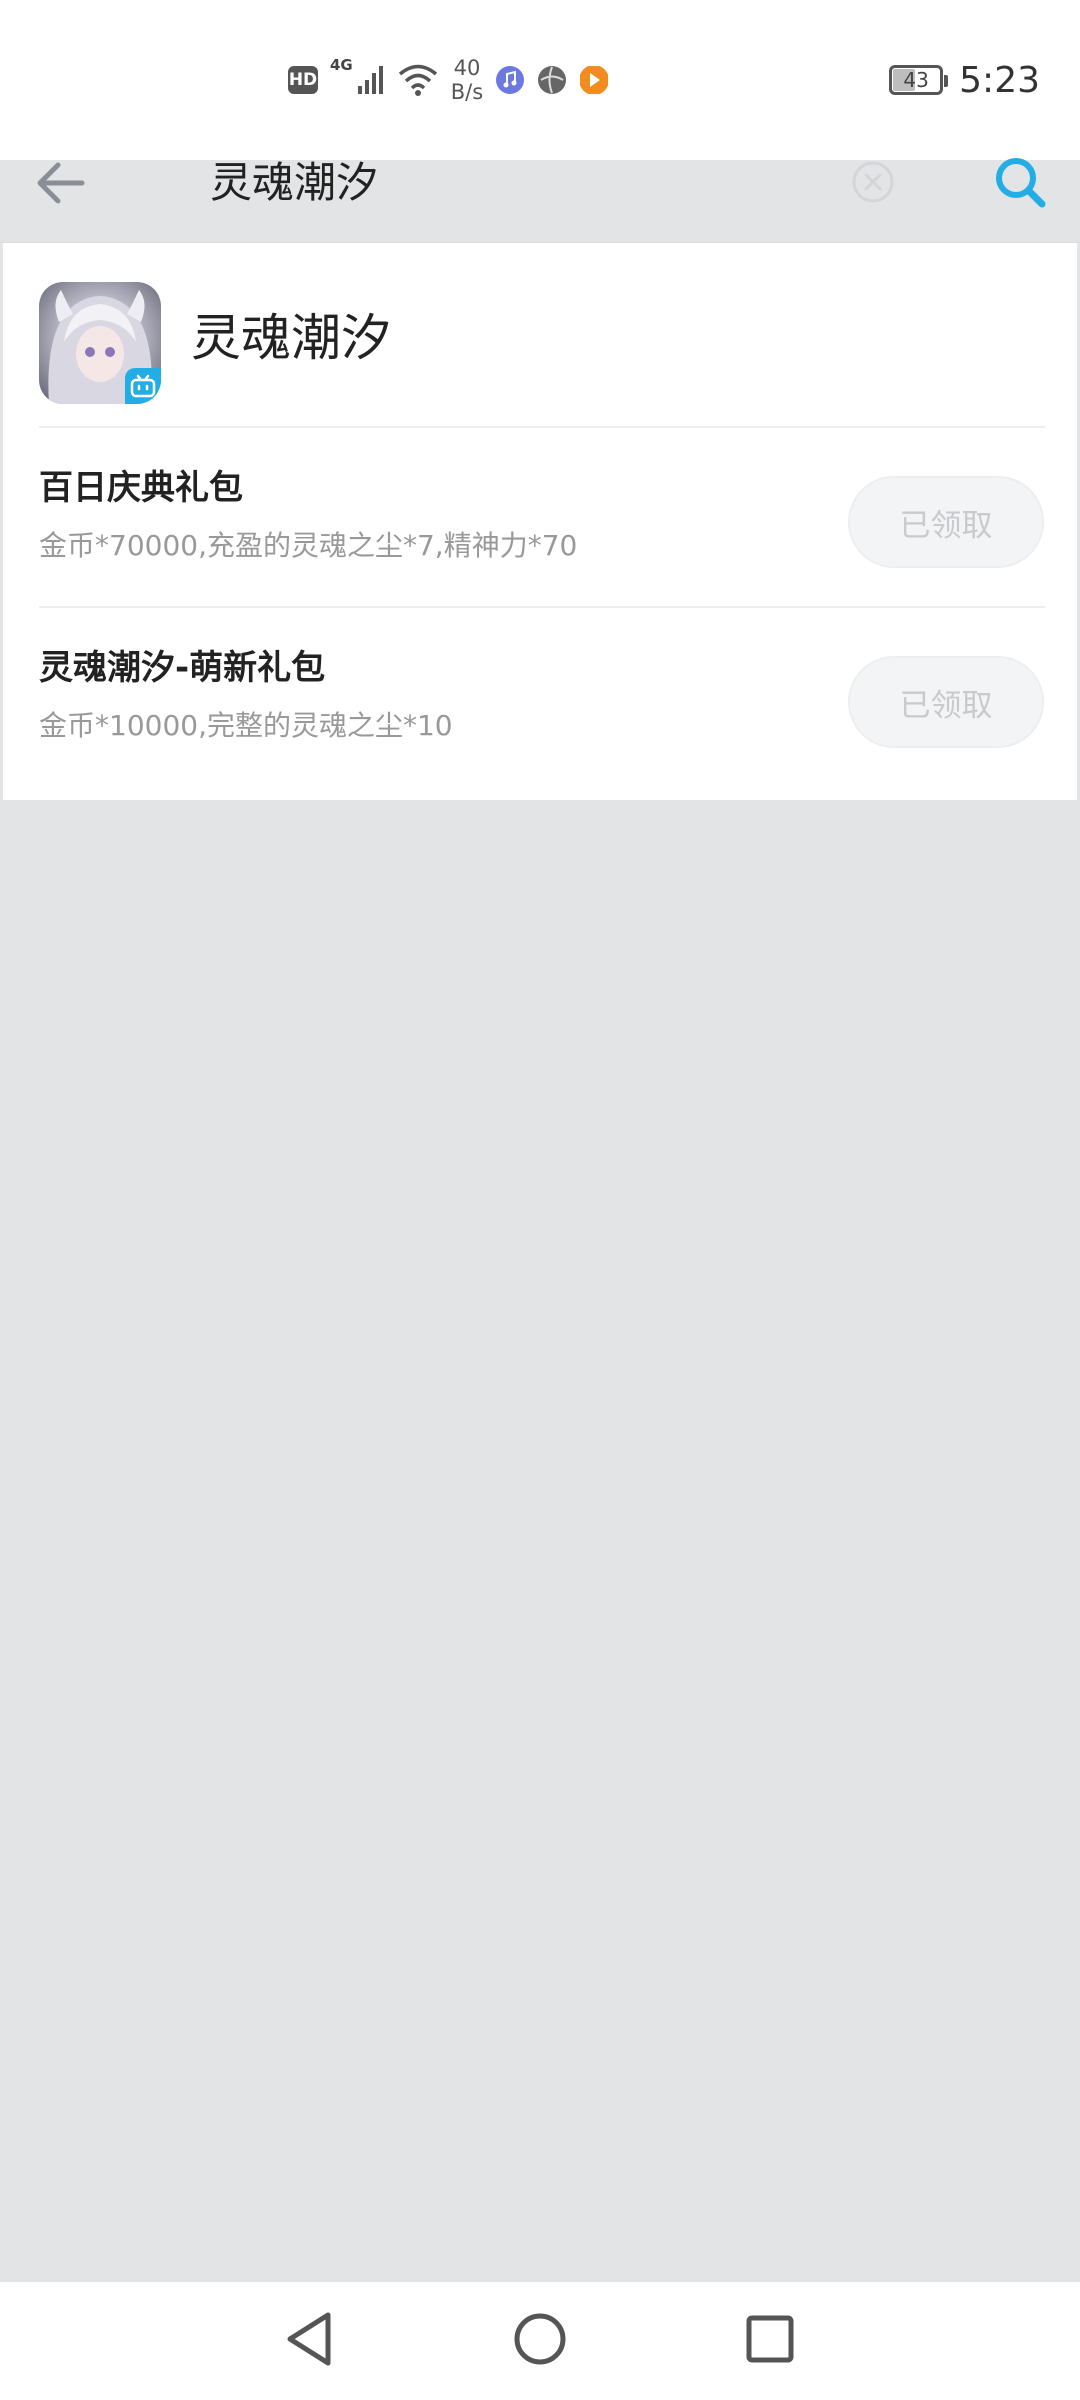 This screenshot has width=1080, height=2400. I want to click on battery-level: 43, so click(916, 80).